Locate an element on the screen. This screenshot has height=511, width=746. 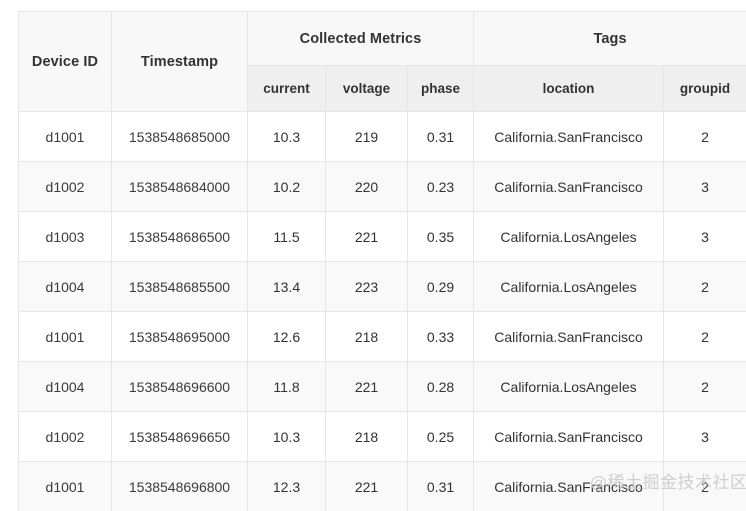
cell-timestamp: 1538548686500 is located at coordinates (179, 236).